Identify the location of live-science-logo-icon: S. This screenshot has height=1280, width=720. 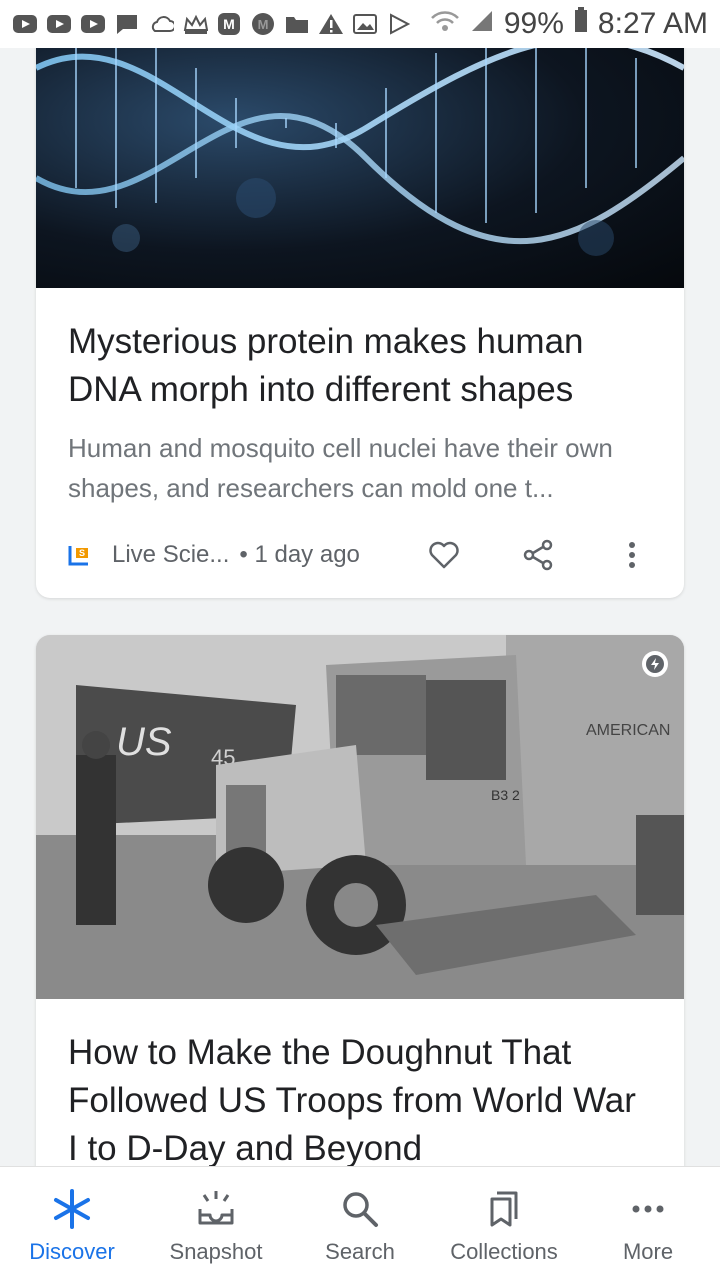
(79, 555).